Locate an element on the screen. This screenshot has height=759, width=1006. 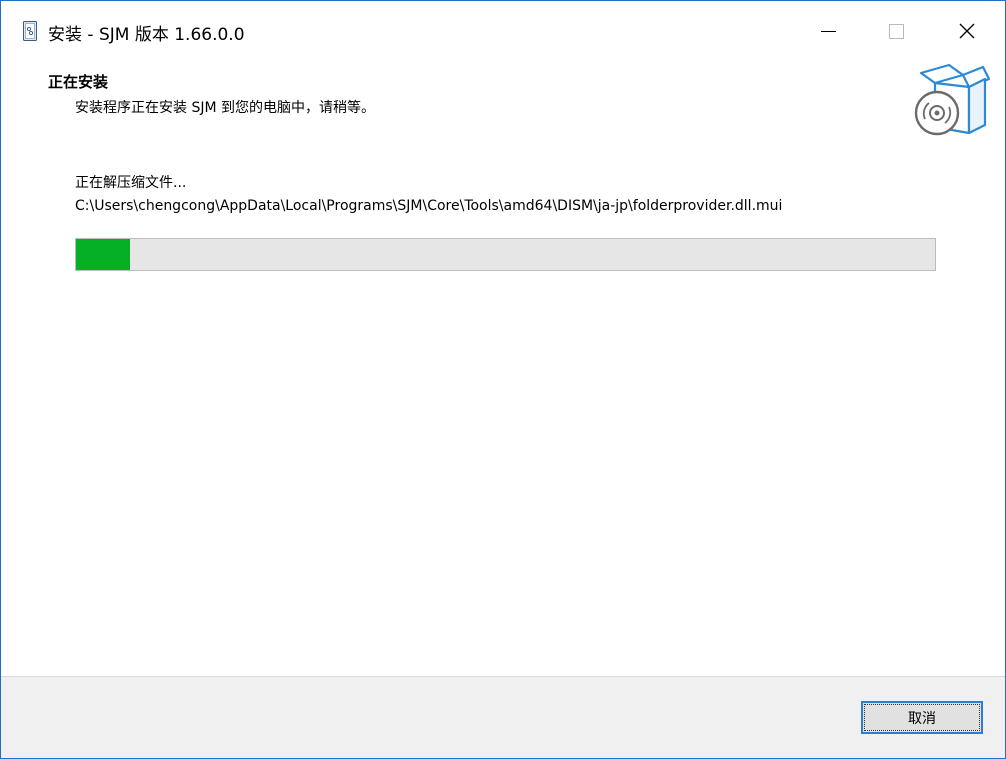
maximize-button is located at coordinates (896, 31).